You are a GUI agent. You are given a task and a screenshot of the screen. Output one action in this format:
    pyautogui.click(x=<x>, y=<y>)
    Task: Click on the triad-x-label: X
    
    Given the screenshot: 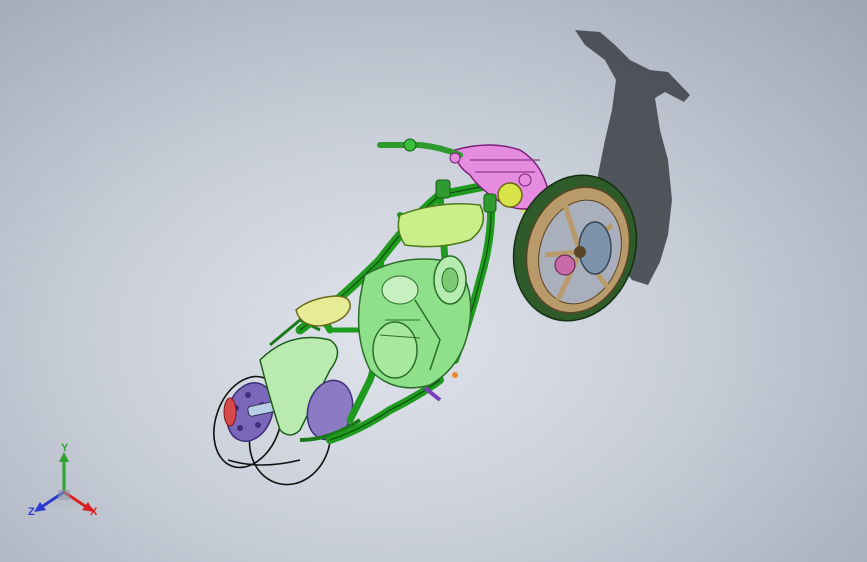 What is the action you would take?
    pyautogui.click(x=94, y=512)
    